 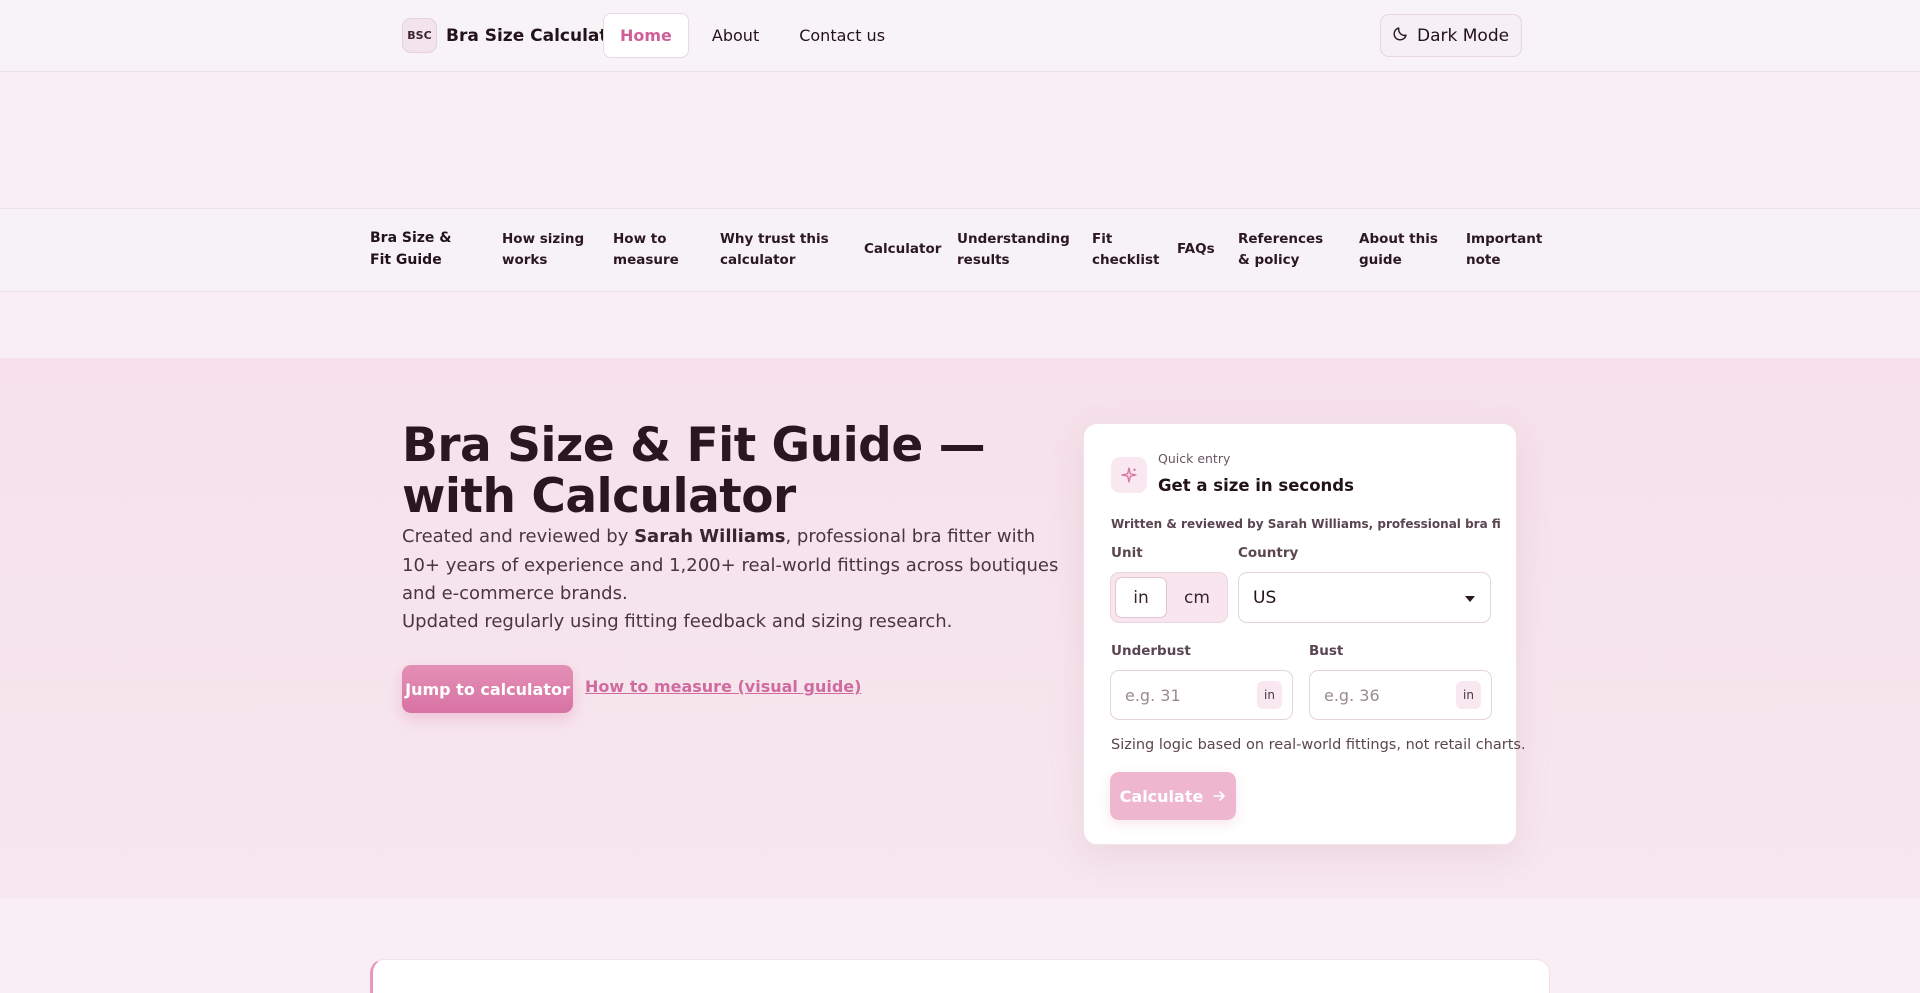 I want to click on card-title: Get a size in seconds, so click(x=1256, y=485).